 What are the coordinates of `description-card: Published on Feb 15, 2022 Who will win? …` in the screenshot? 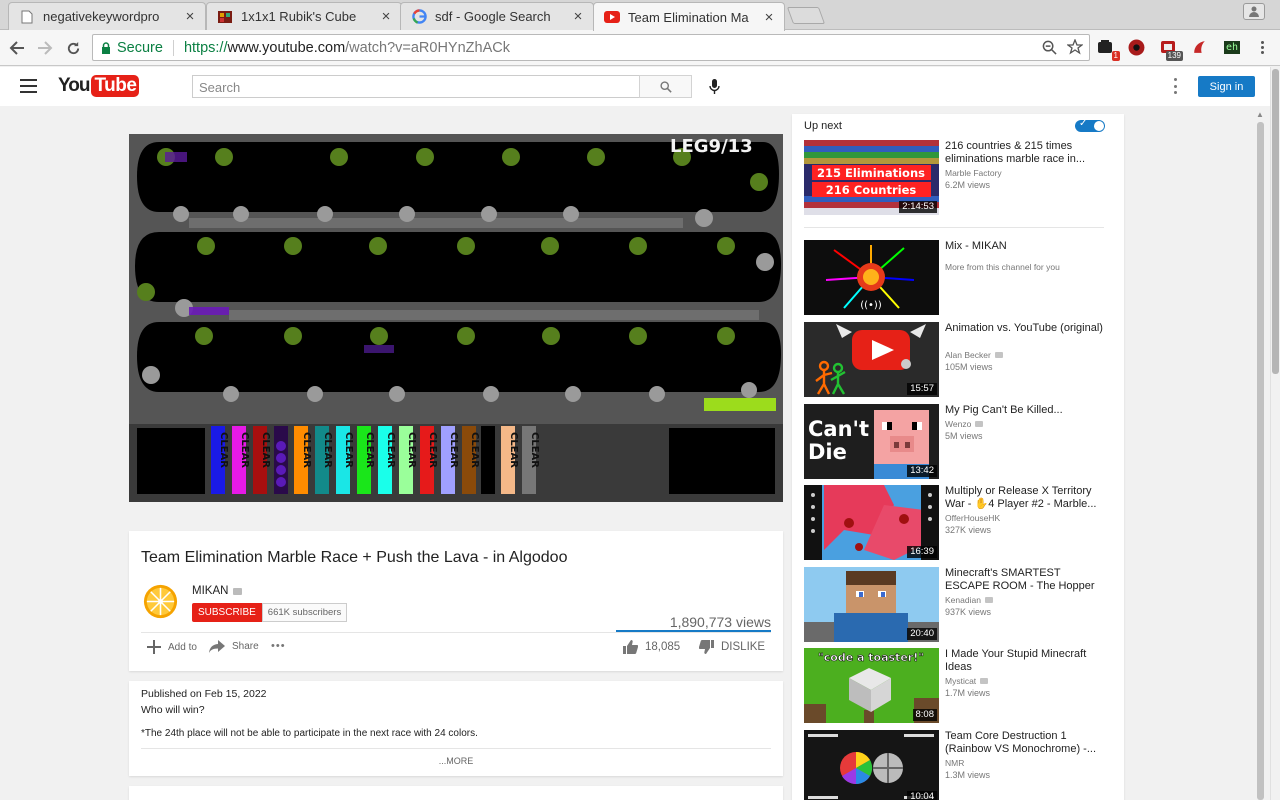 It's located at (456, 728).